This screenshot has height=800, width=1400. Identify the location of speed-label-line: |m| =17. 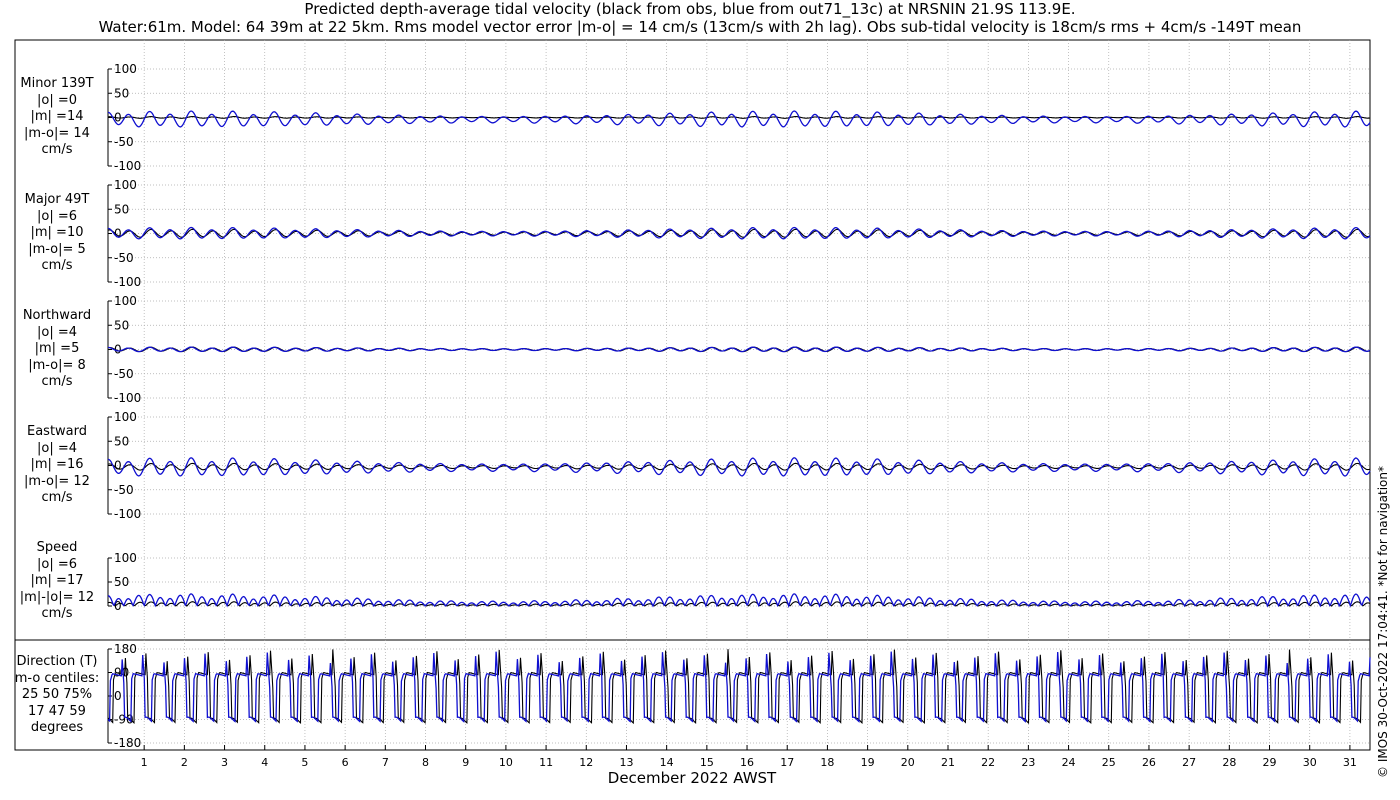
(57, 580).